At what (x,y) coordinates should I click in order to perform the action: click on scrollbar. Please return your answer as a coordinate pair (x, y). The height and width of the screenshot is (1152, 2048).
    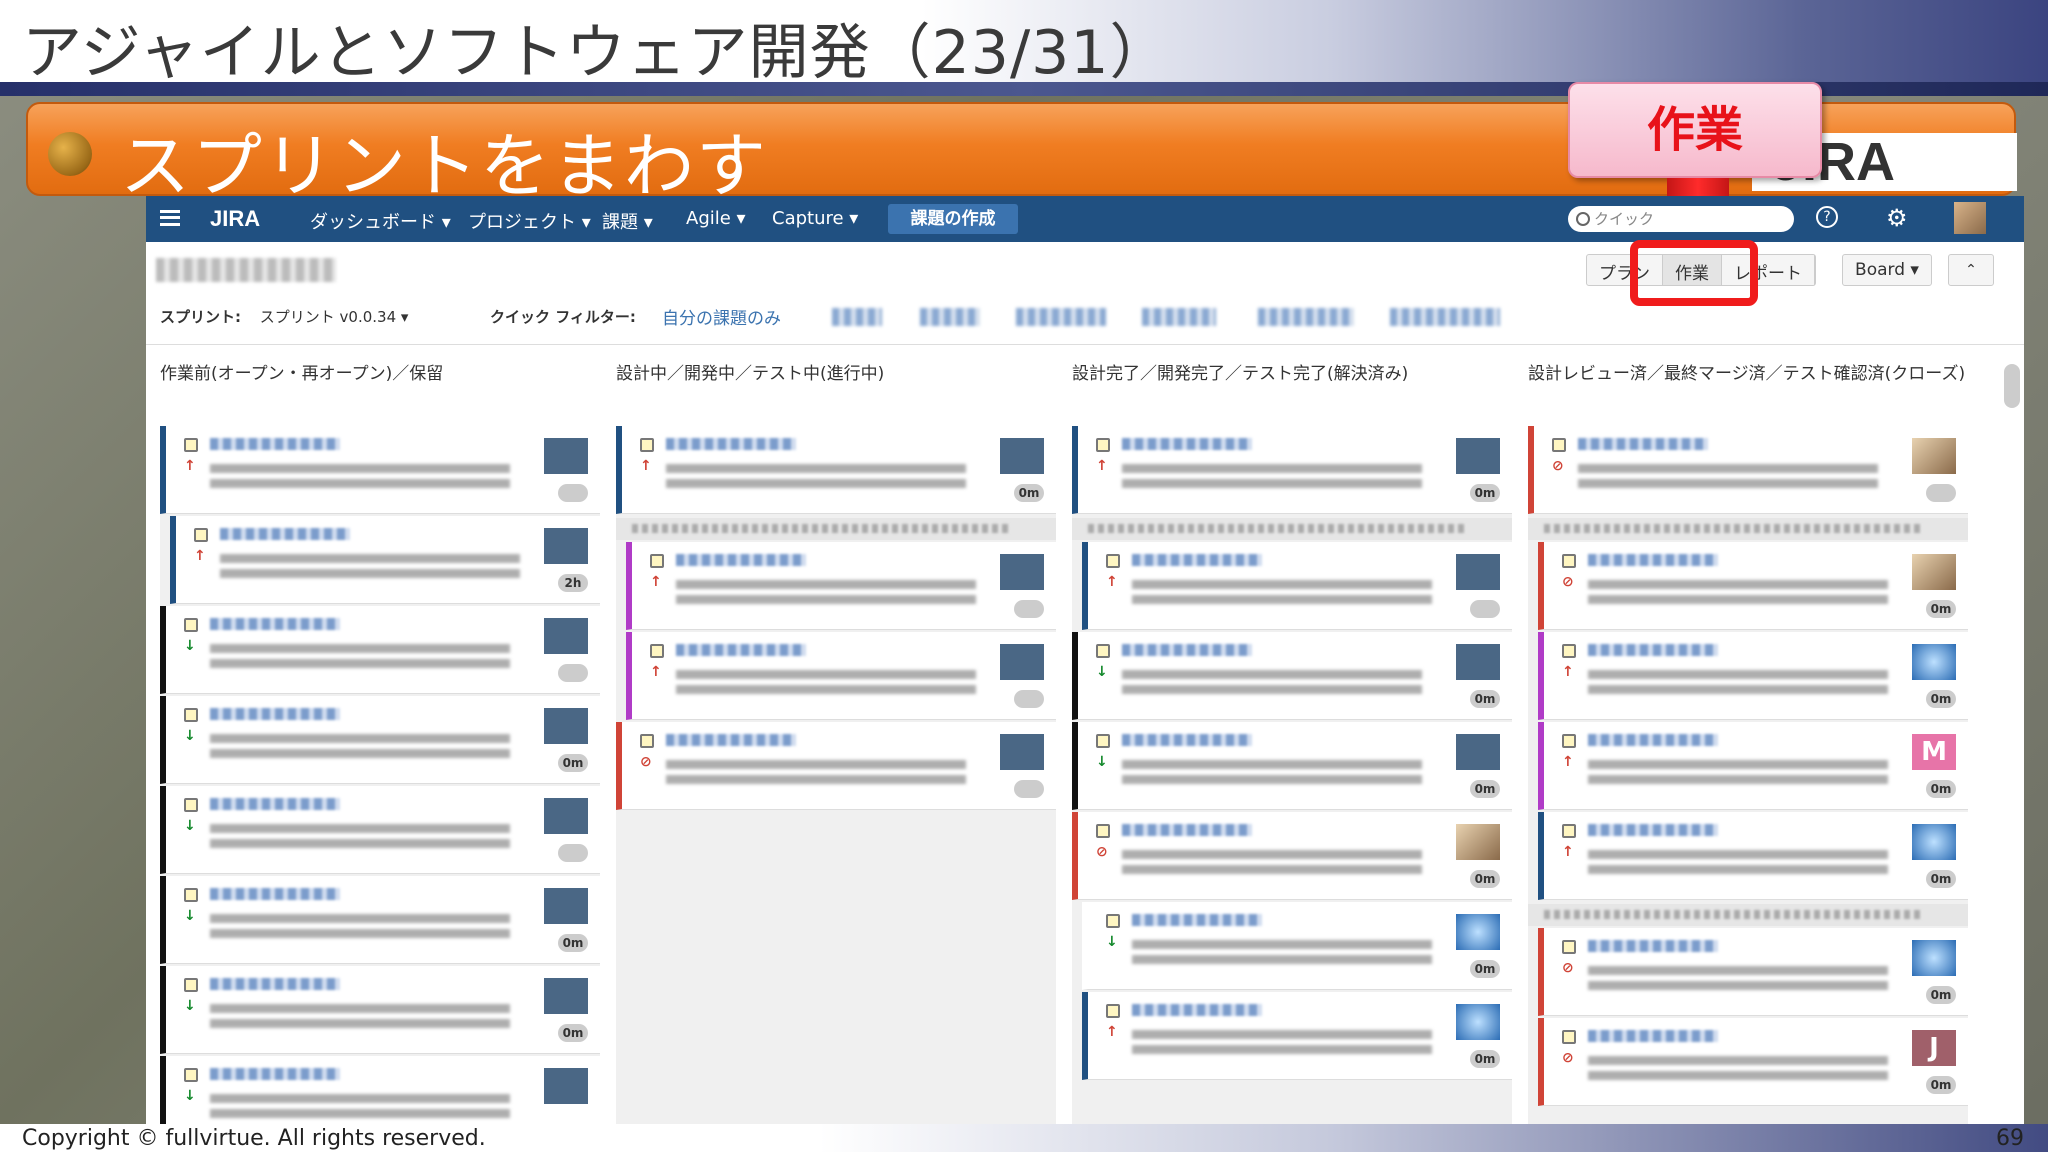
    Looking at the image, I should click on (2012, 386).